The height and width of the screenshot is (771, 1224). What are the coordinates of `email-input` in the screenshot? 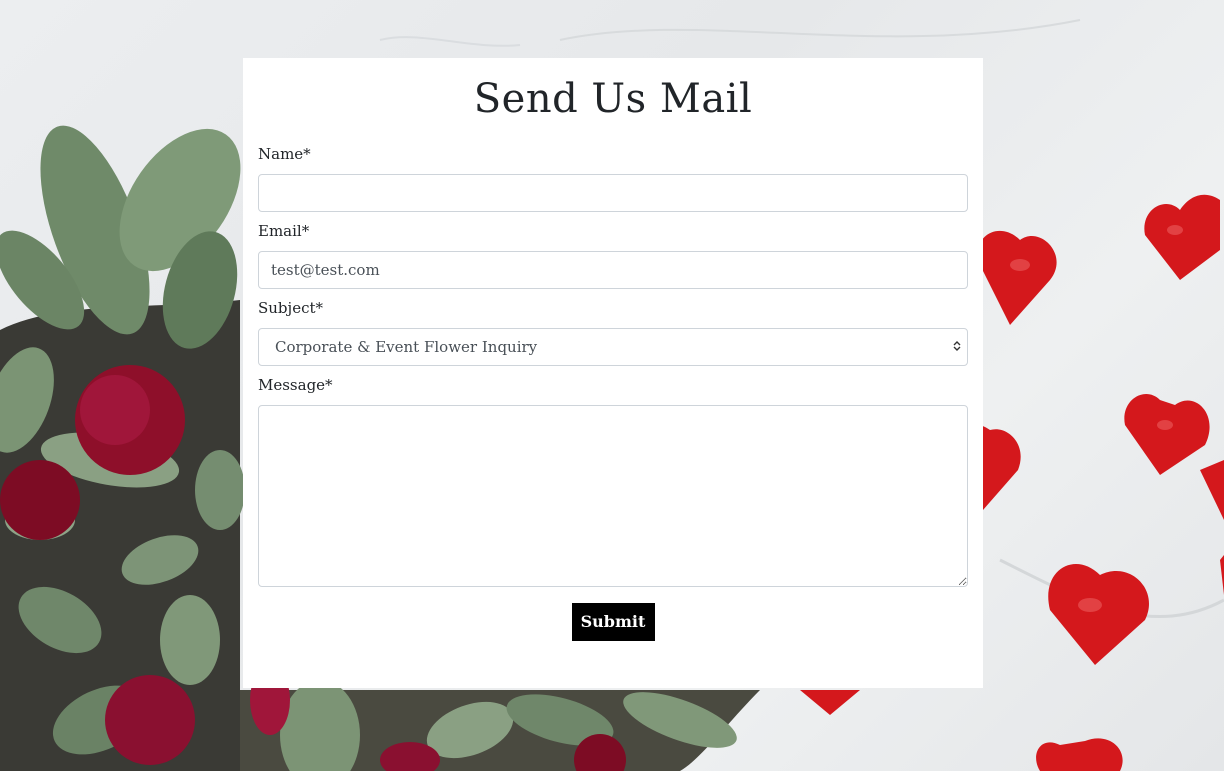 It's located at (613, 270).